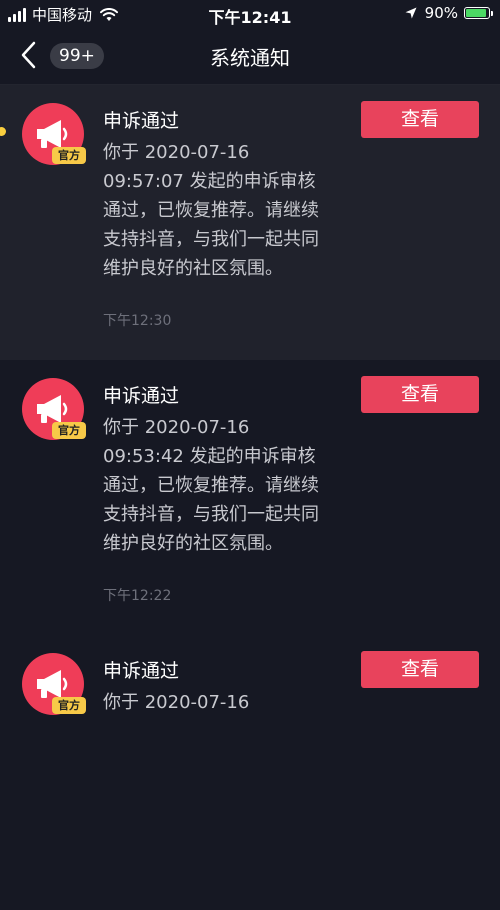 The height and width of the screenshot is (910, 500). Describe the element at coordinates (137, 321) in the screenshot. I see `notification-time: 下午12:30` at that location.